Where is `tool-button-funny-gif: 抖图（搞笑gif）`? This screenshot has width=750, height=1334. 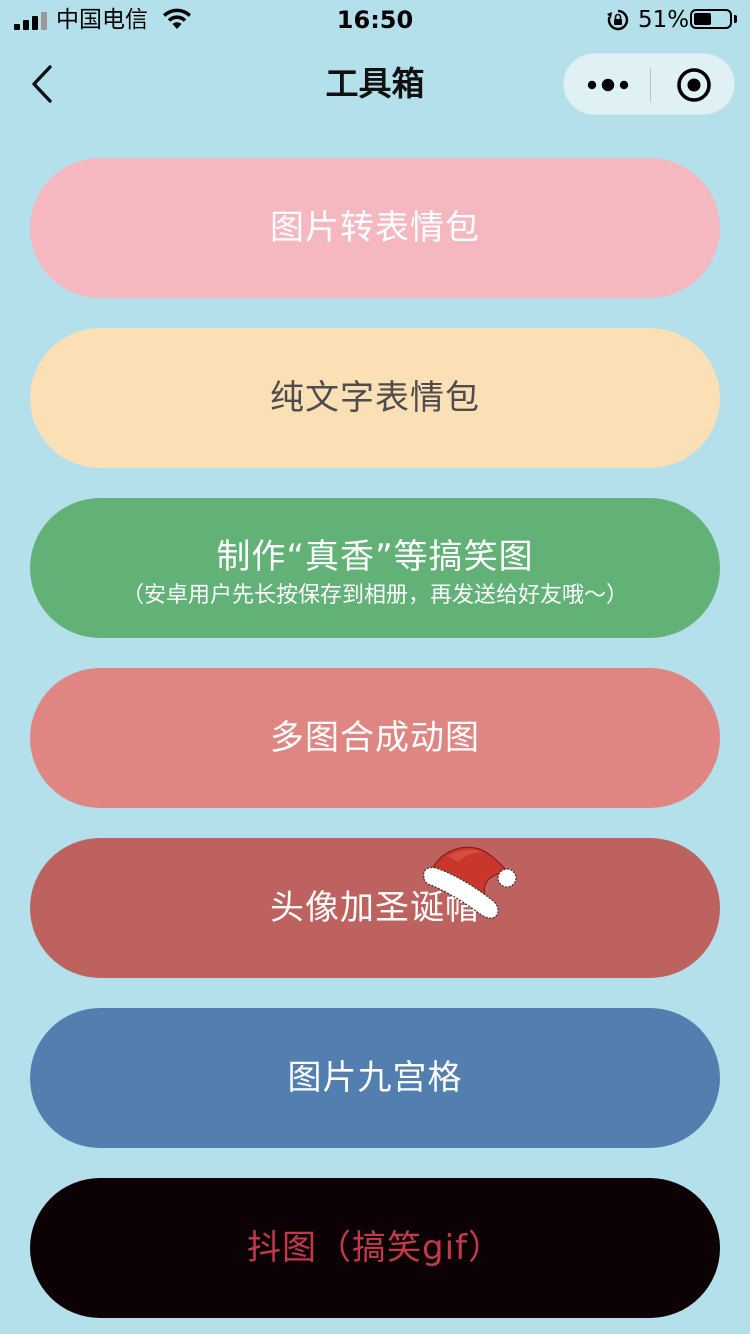 tool-button-funny-gif: 抖图（搞笑gif） is located at coordinates (375, 1248).